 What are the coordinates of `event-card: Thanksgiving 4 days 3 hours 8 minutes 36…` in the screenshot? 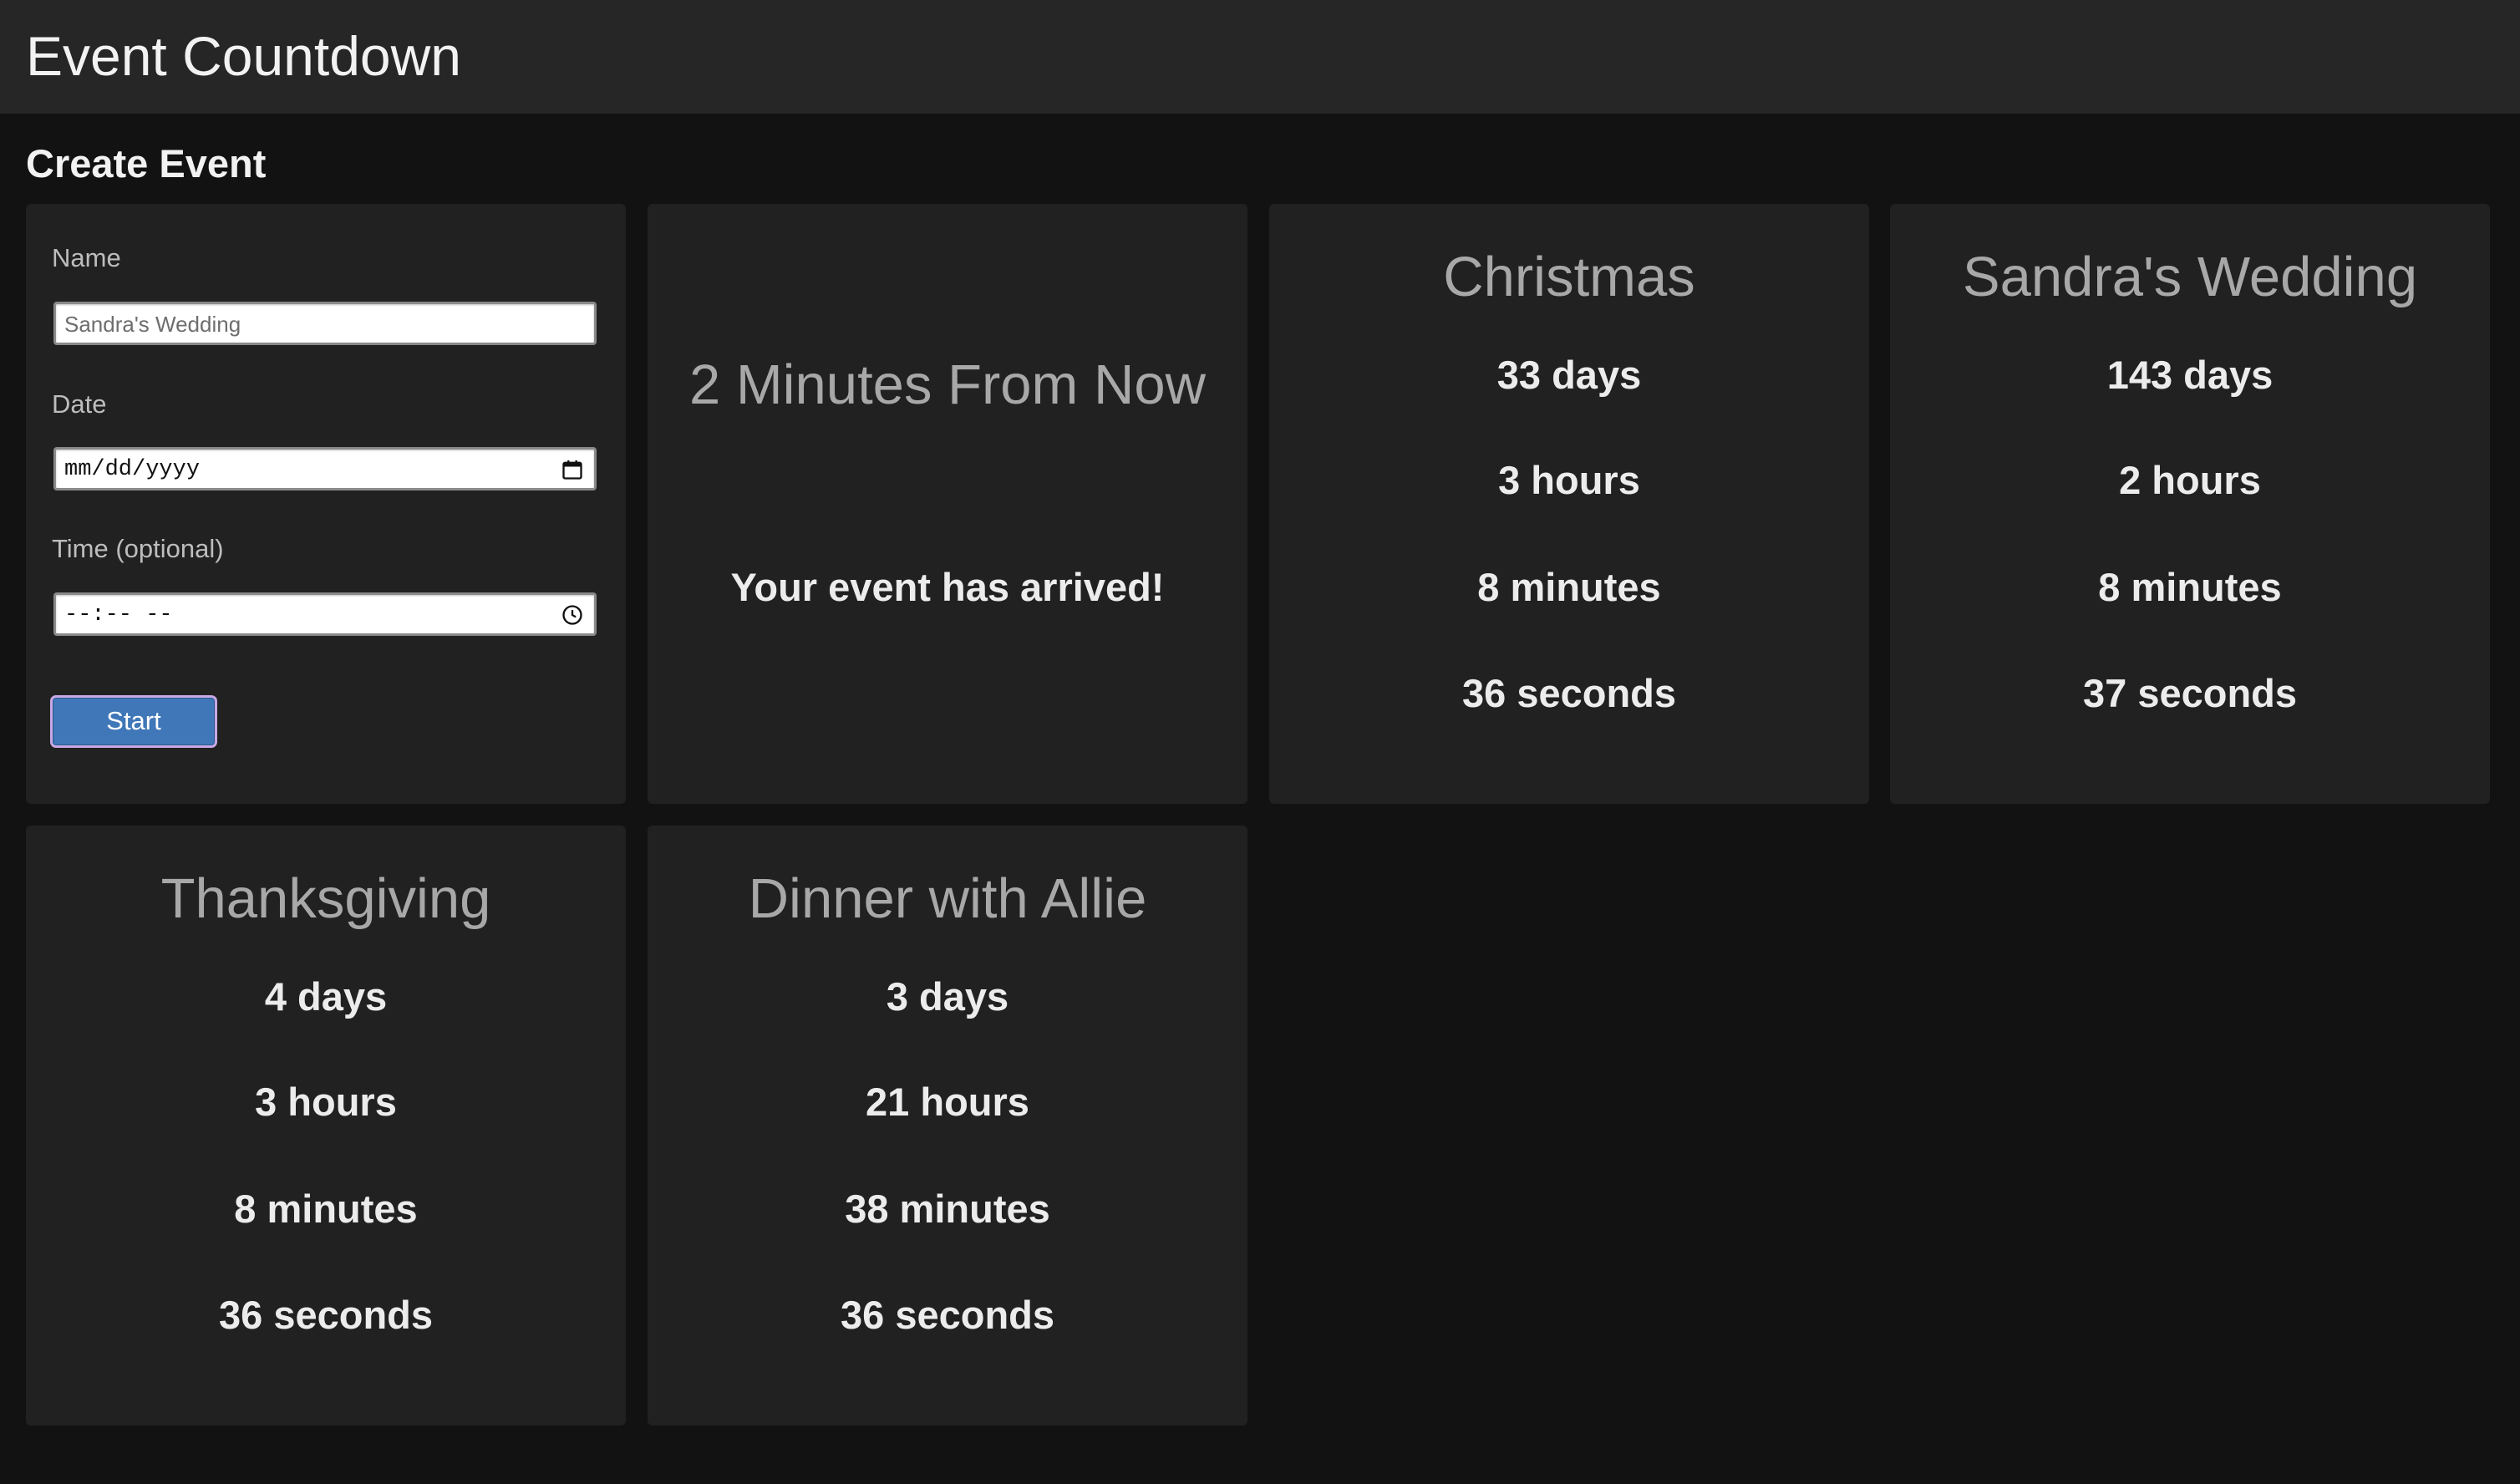 It's located at (326, 1126).